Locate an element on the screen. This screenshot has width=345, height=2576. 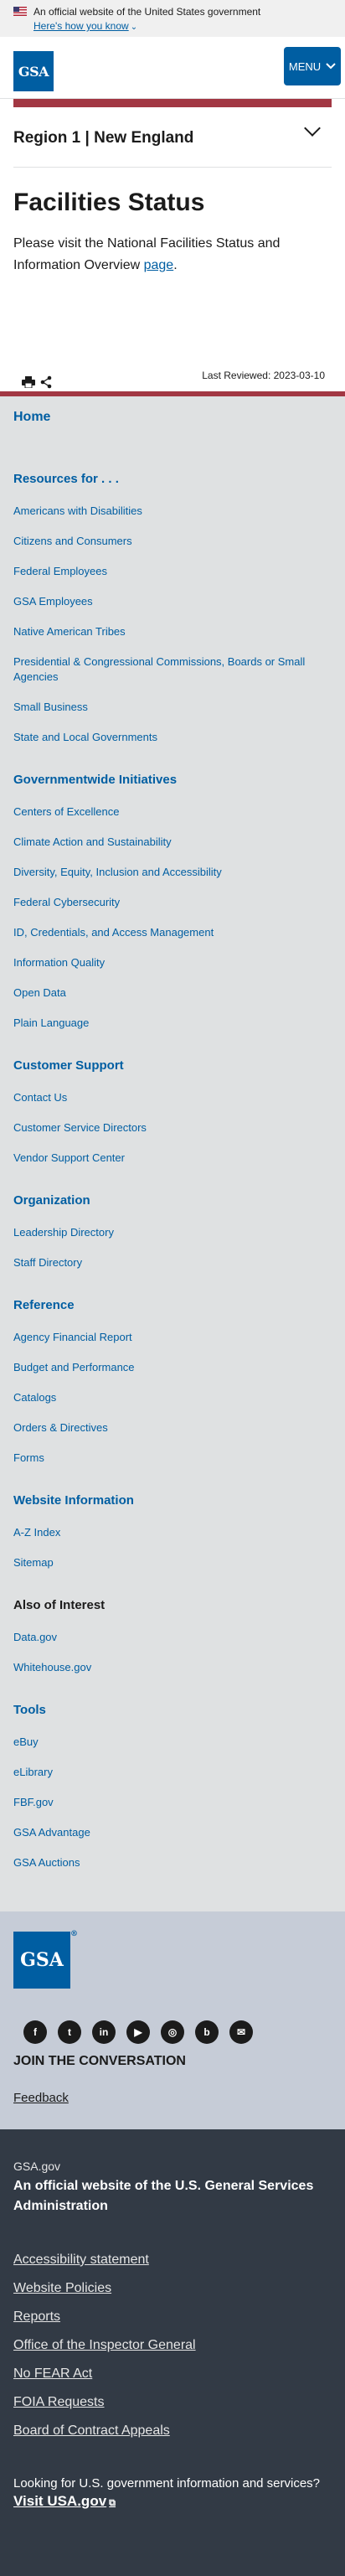
gsa-logo: GSA is located at coordinates (33, 71).